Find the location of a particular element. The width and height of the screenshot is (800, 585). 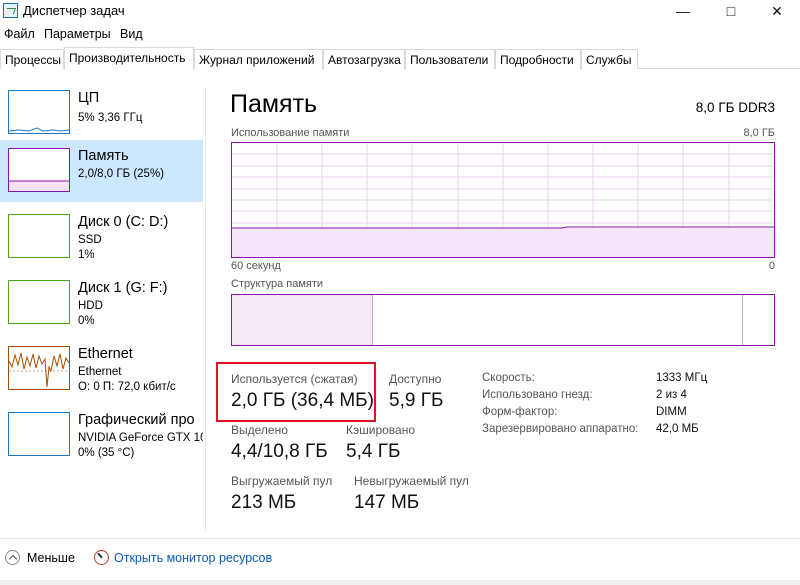

sidebar-item-title: Ethernet is located at coordinates (105, 354).